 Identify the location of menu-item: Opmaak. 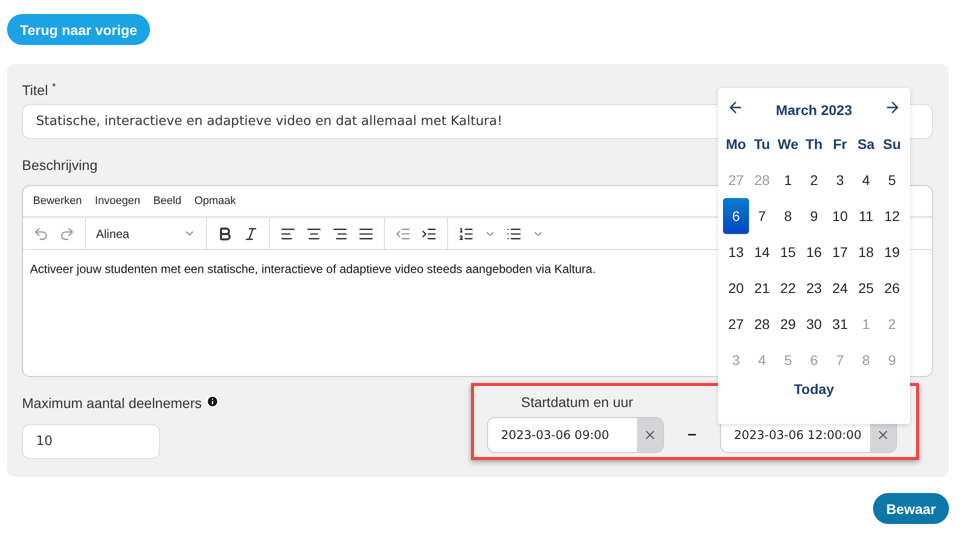
(215, 201).